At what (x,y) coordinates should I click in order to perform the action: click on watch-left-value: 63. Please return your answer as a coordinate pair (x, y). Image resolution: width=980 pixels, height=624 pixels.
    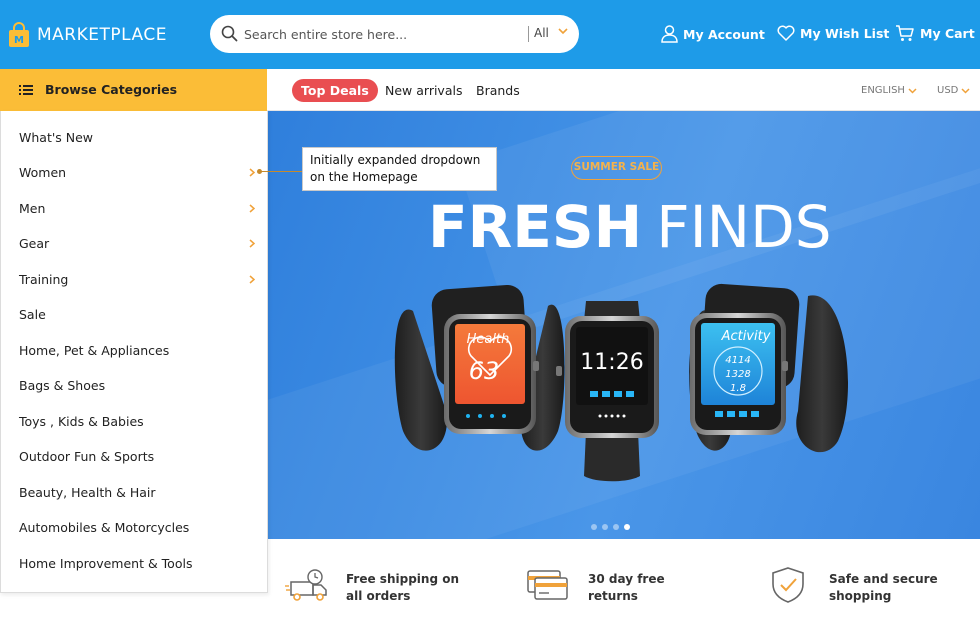
    Looking at the image, I should click on (484, 371).